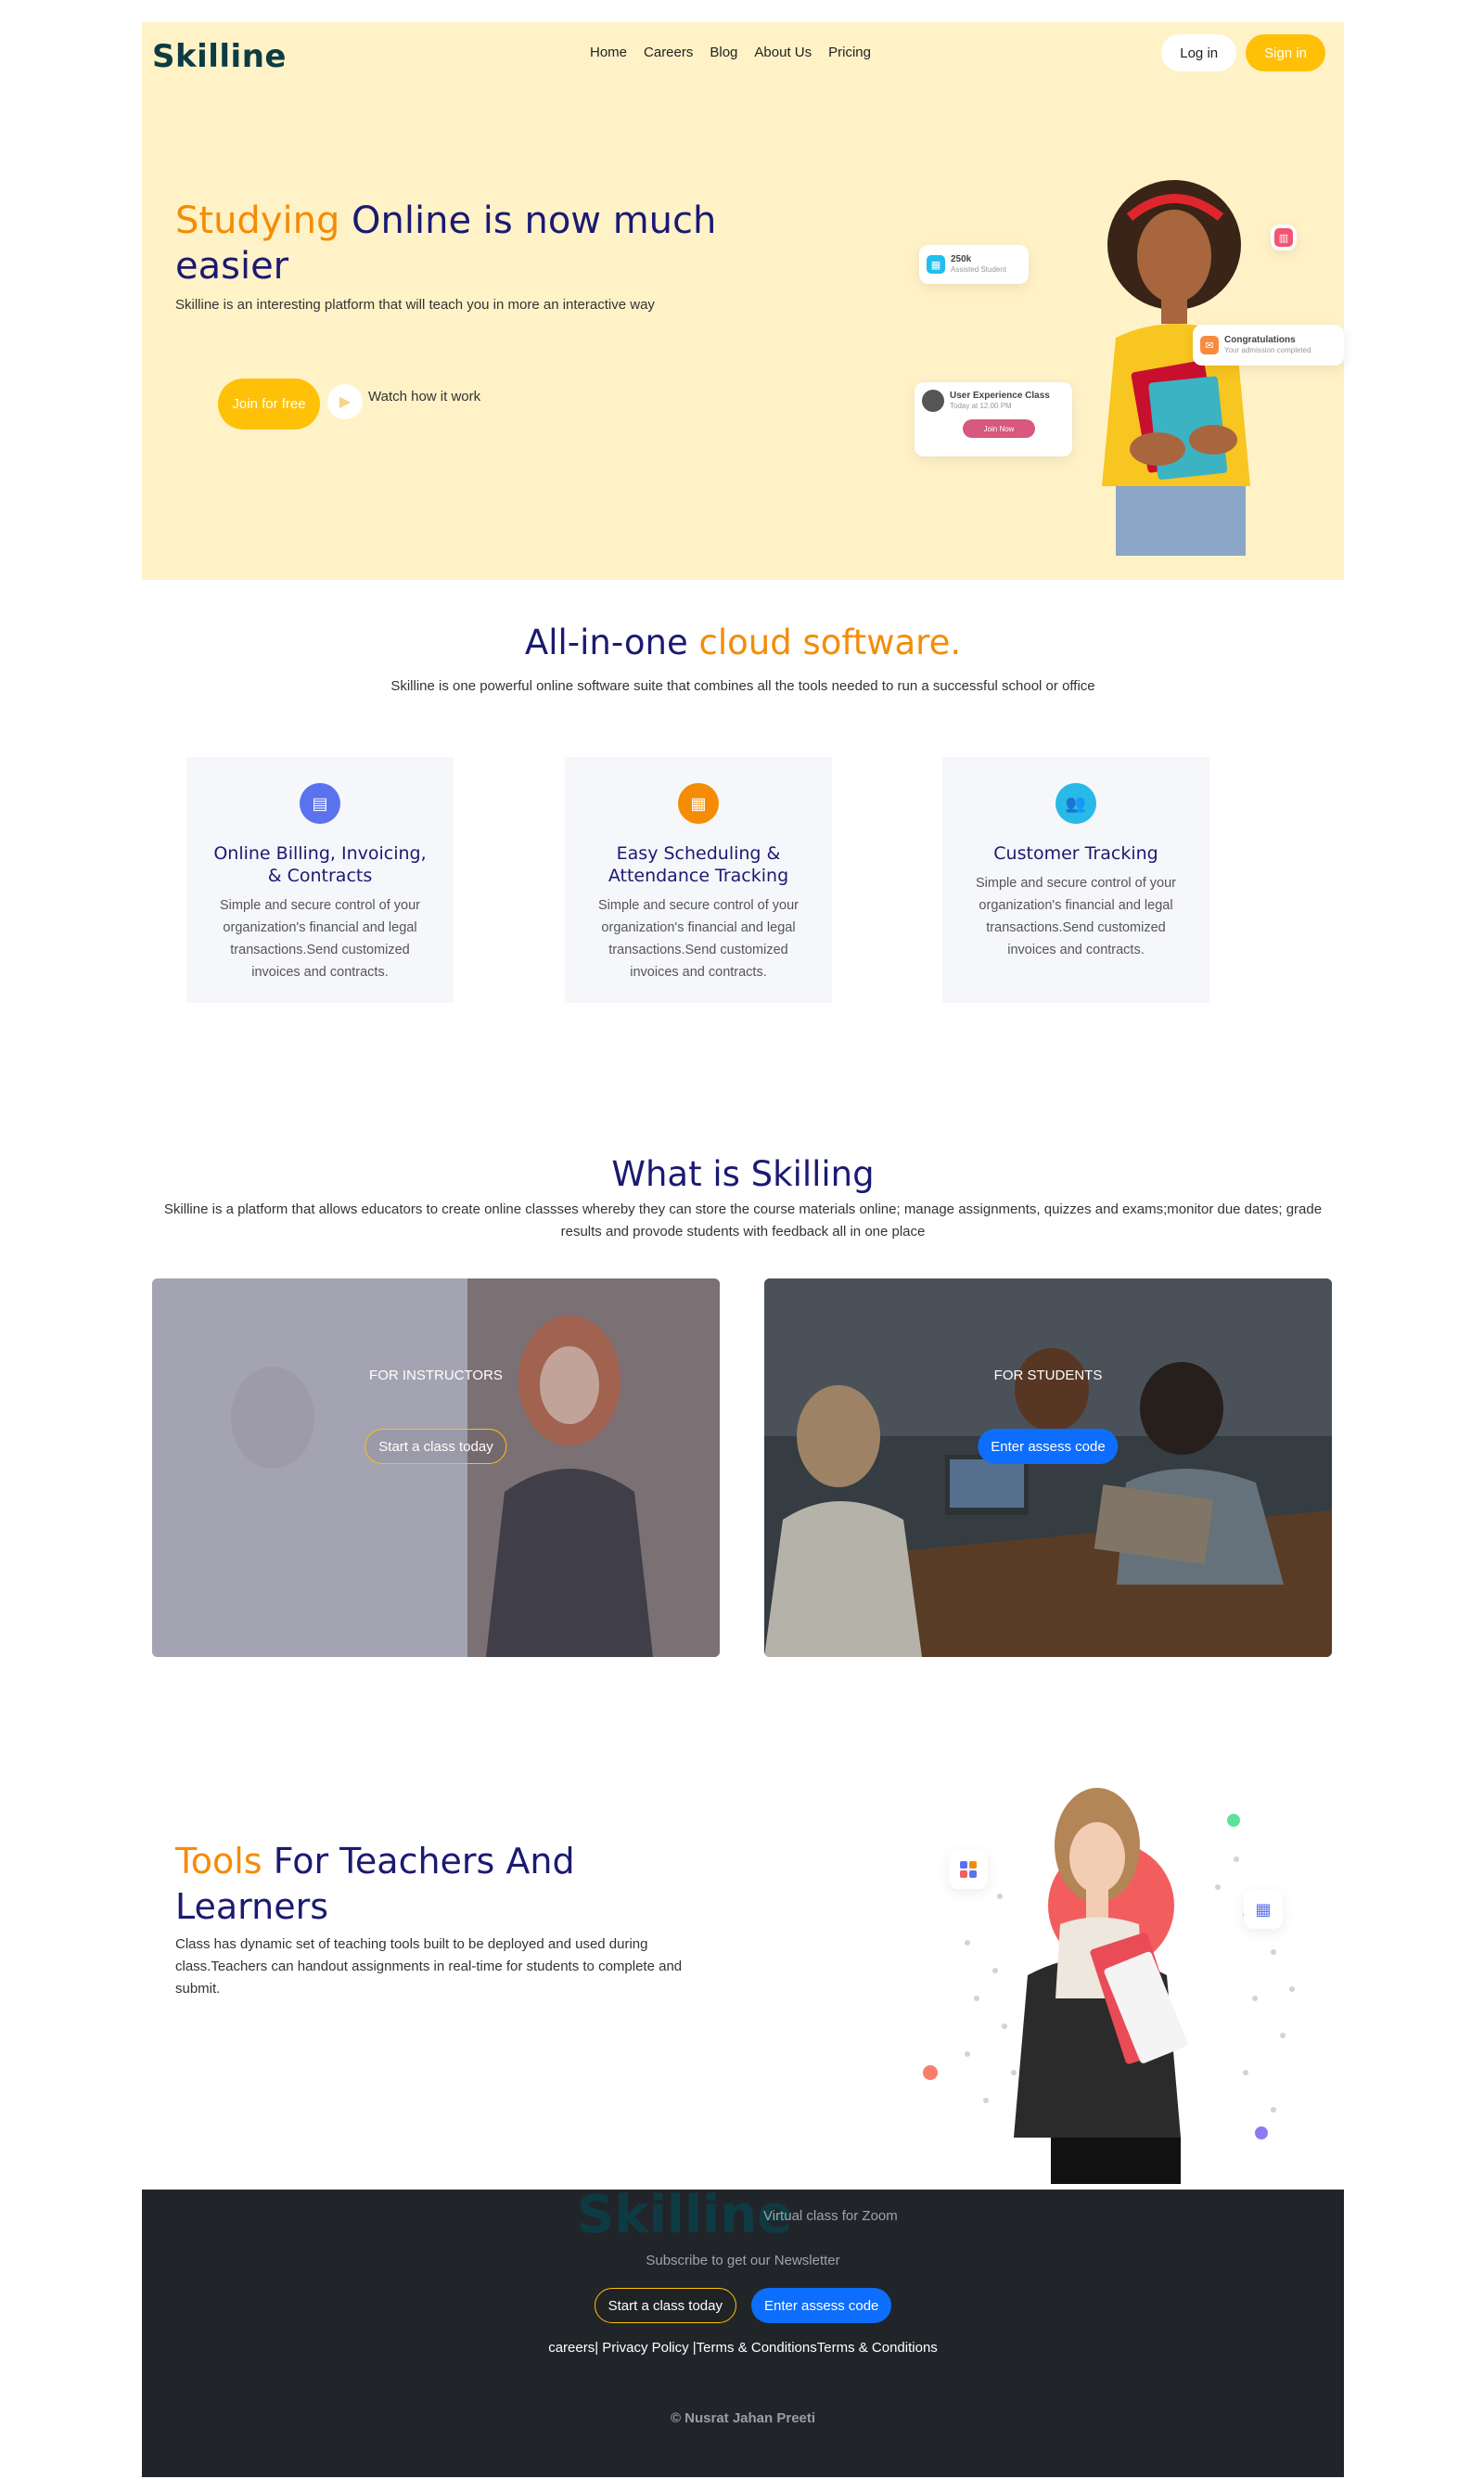 This screenshot has height=2492, width=1484. Describe the element at coordinates (821, 2305) in the screenshot. I see `footer-enter-code-button: Enter assess code` at that location.